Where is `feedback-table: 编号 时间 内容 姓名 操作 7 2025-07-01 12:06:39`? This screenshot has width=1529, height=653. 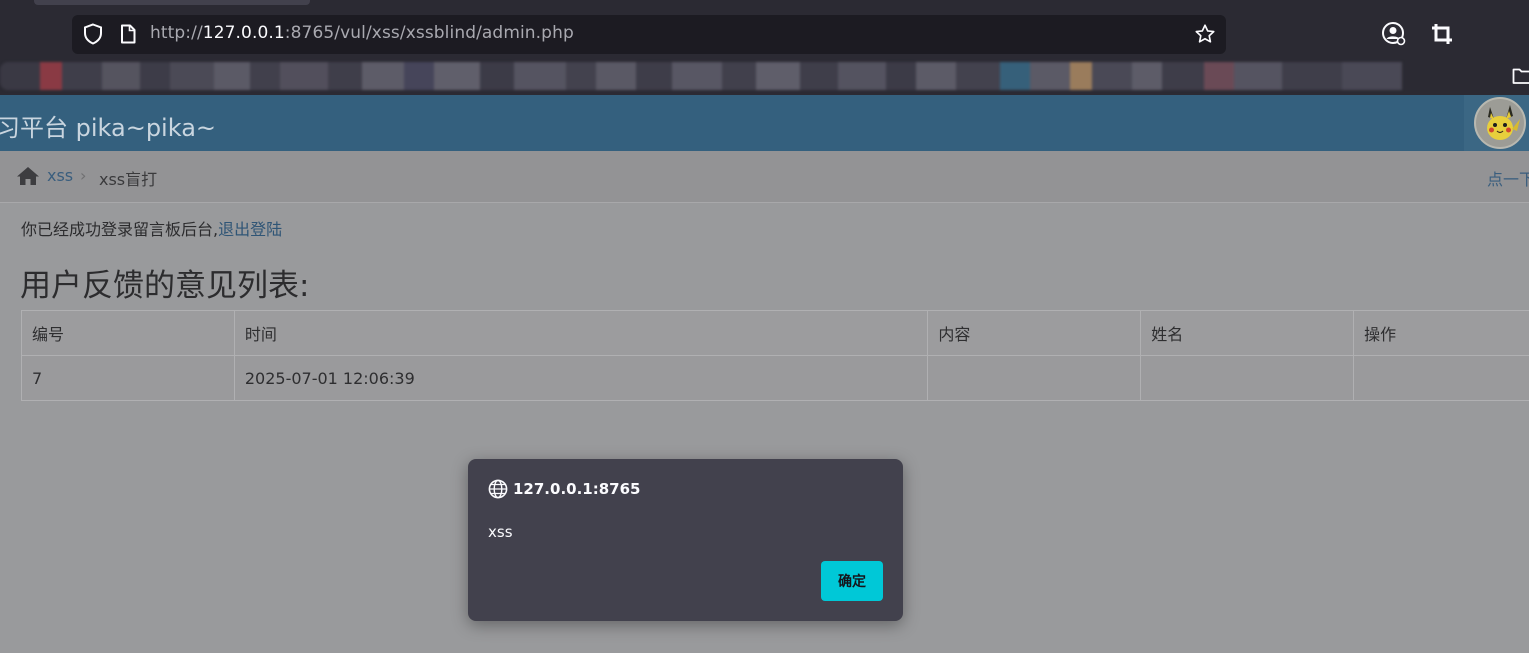 feedback-table: 编号 时间 内容 姓名 操作 7 2025-07-01 12:06:39 is located at coordinates (775, 355).